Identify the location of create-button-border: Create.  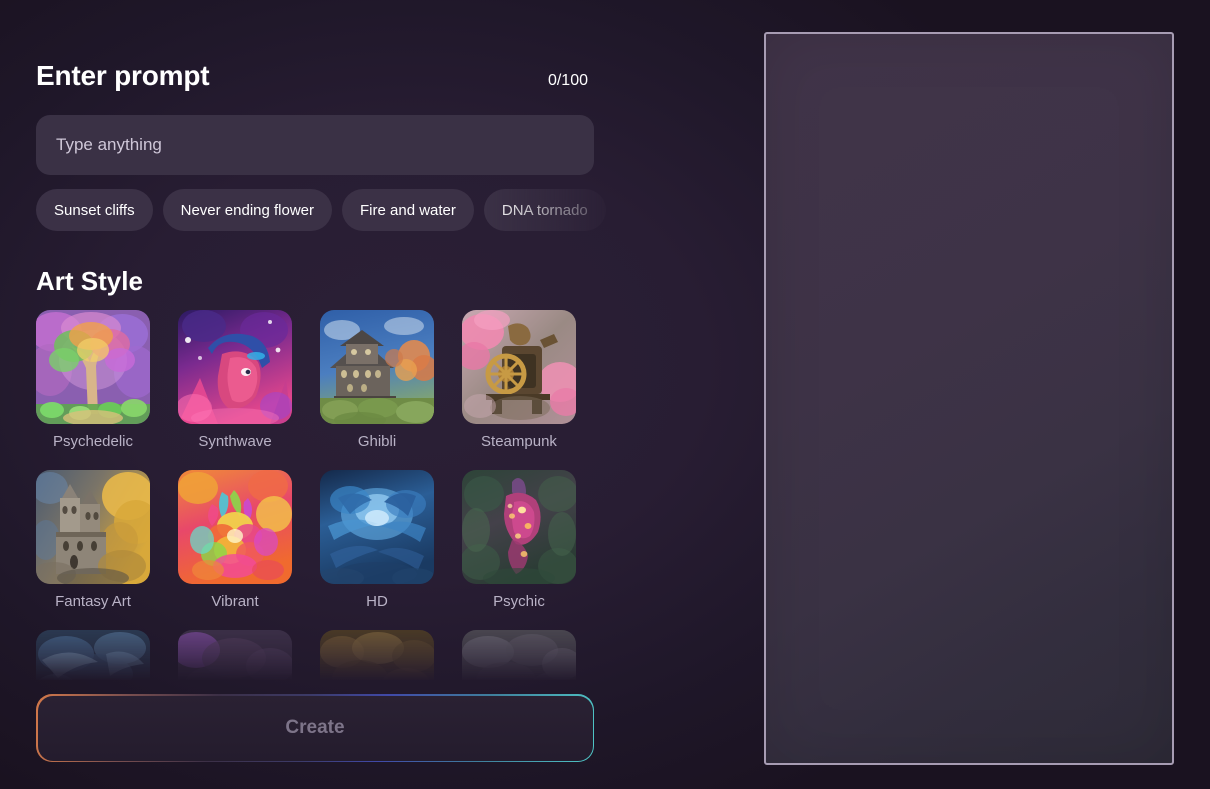
(315, 728).